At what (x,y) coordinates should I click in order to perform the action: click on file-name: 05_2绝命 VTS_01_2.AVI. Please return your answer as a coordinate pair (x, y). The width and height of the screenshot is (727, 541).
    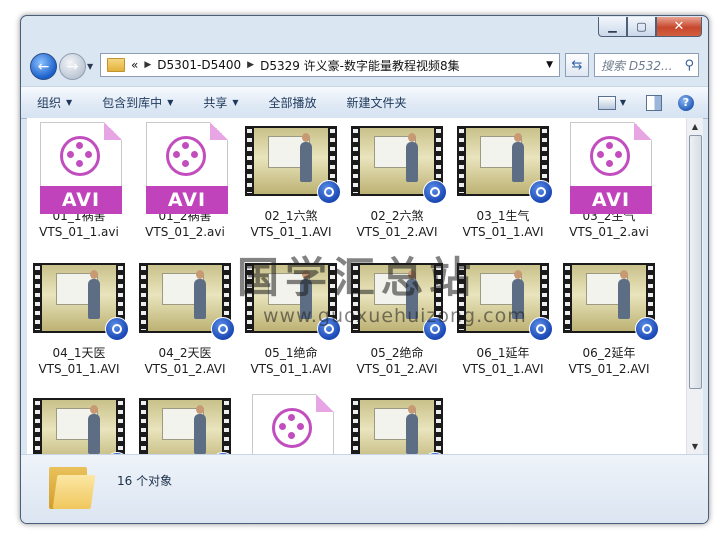
    Looking at the image, I should click on (397, 361).